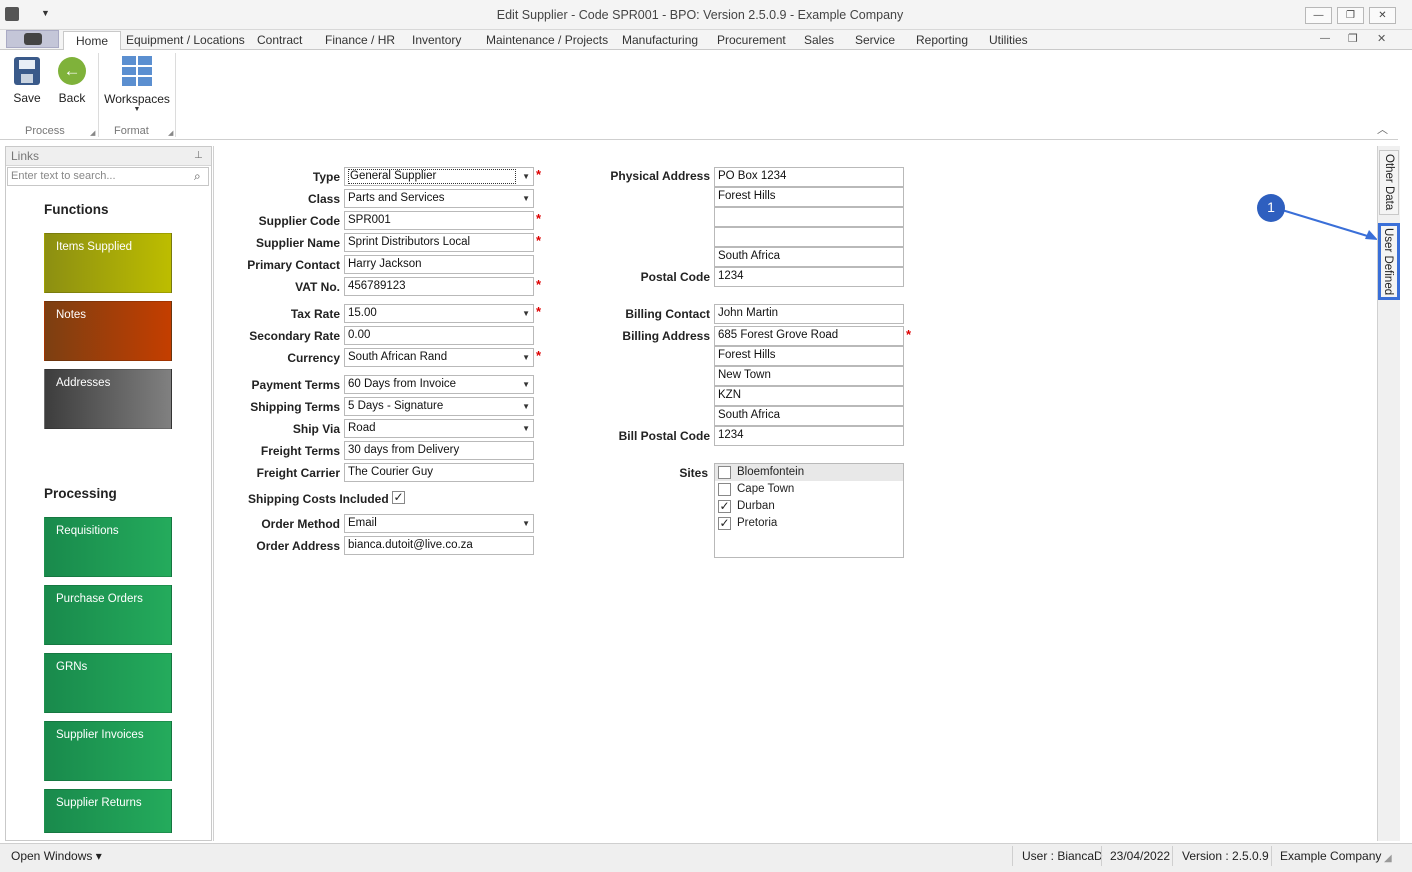  I want to click on site-name: Durban, so click(756, 506).